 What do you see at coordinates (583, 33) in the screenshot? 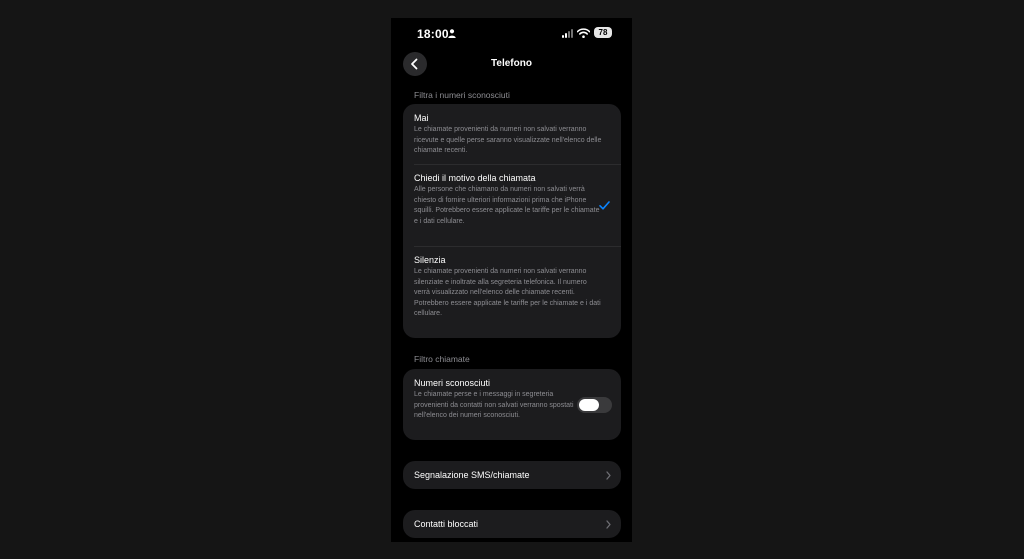
I see `wifi-icon` at bounding box center [583, 33].